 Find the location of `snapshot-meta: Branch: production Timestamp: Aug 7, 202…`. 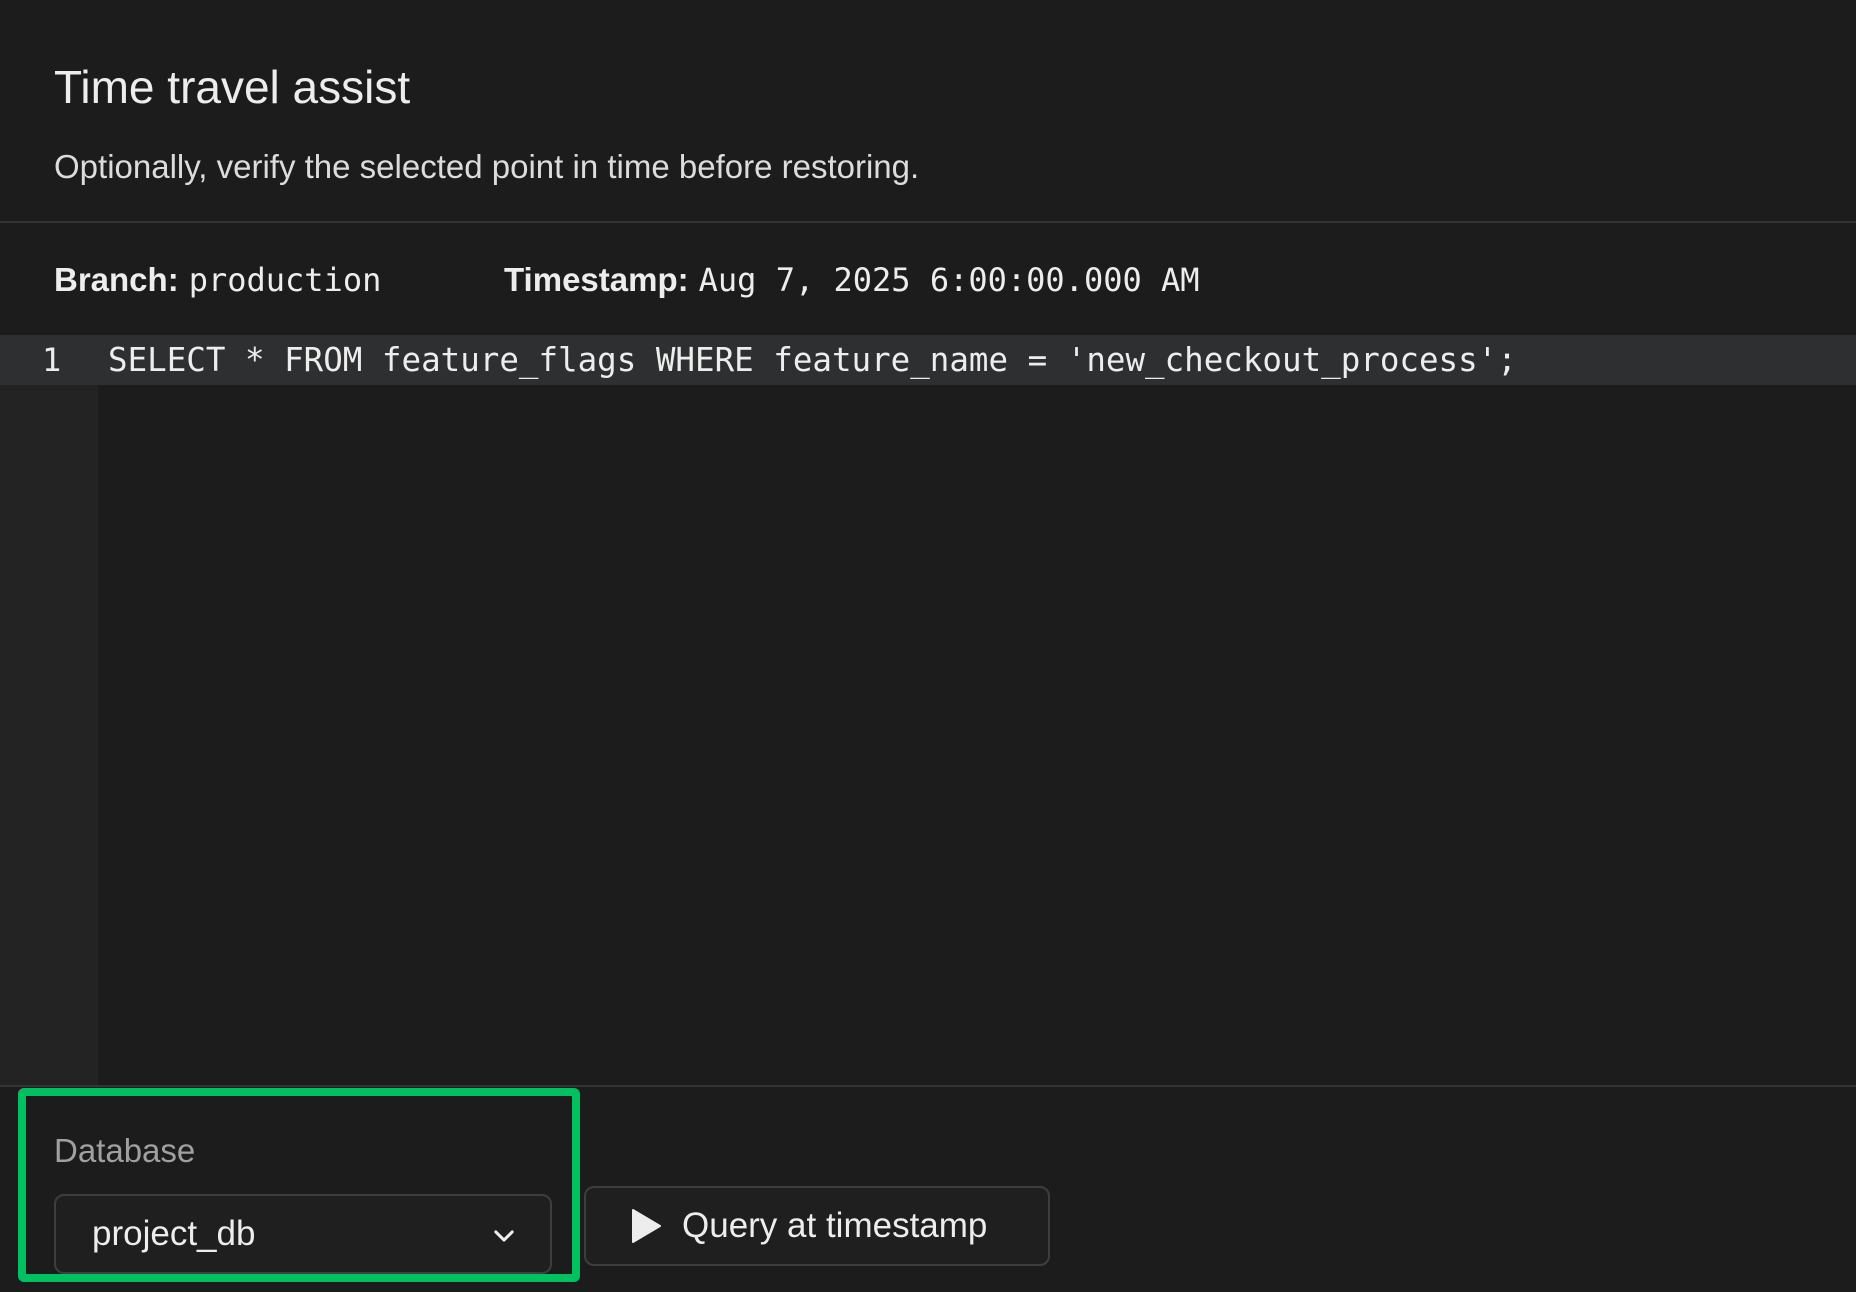

snapshot-meta: Branch: production Timestamp: Aug 7, 202… is located at coordinates (928, 280).